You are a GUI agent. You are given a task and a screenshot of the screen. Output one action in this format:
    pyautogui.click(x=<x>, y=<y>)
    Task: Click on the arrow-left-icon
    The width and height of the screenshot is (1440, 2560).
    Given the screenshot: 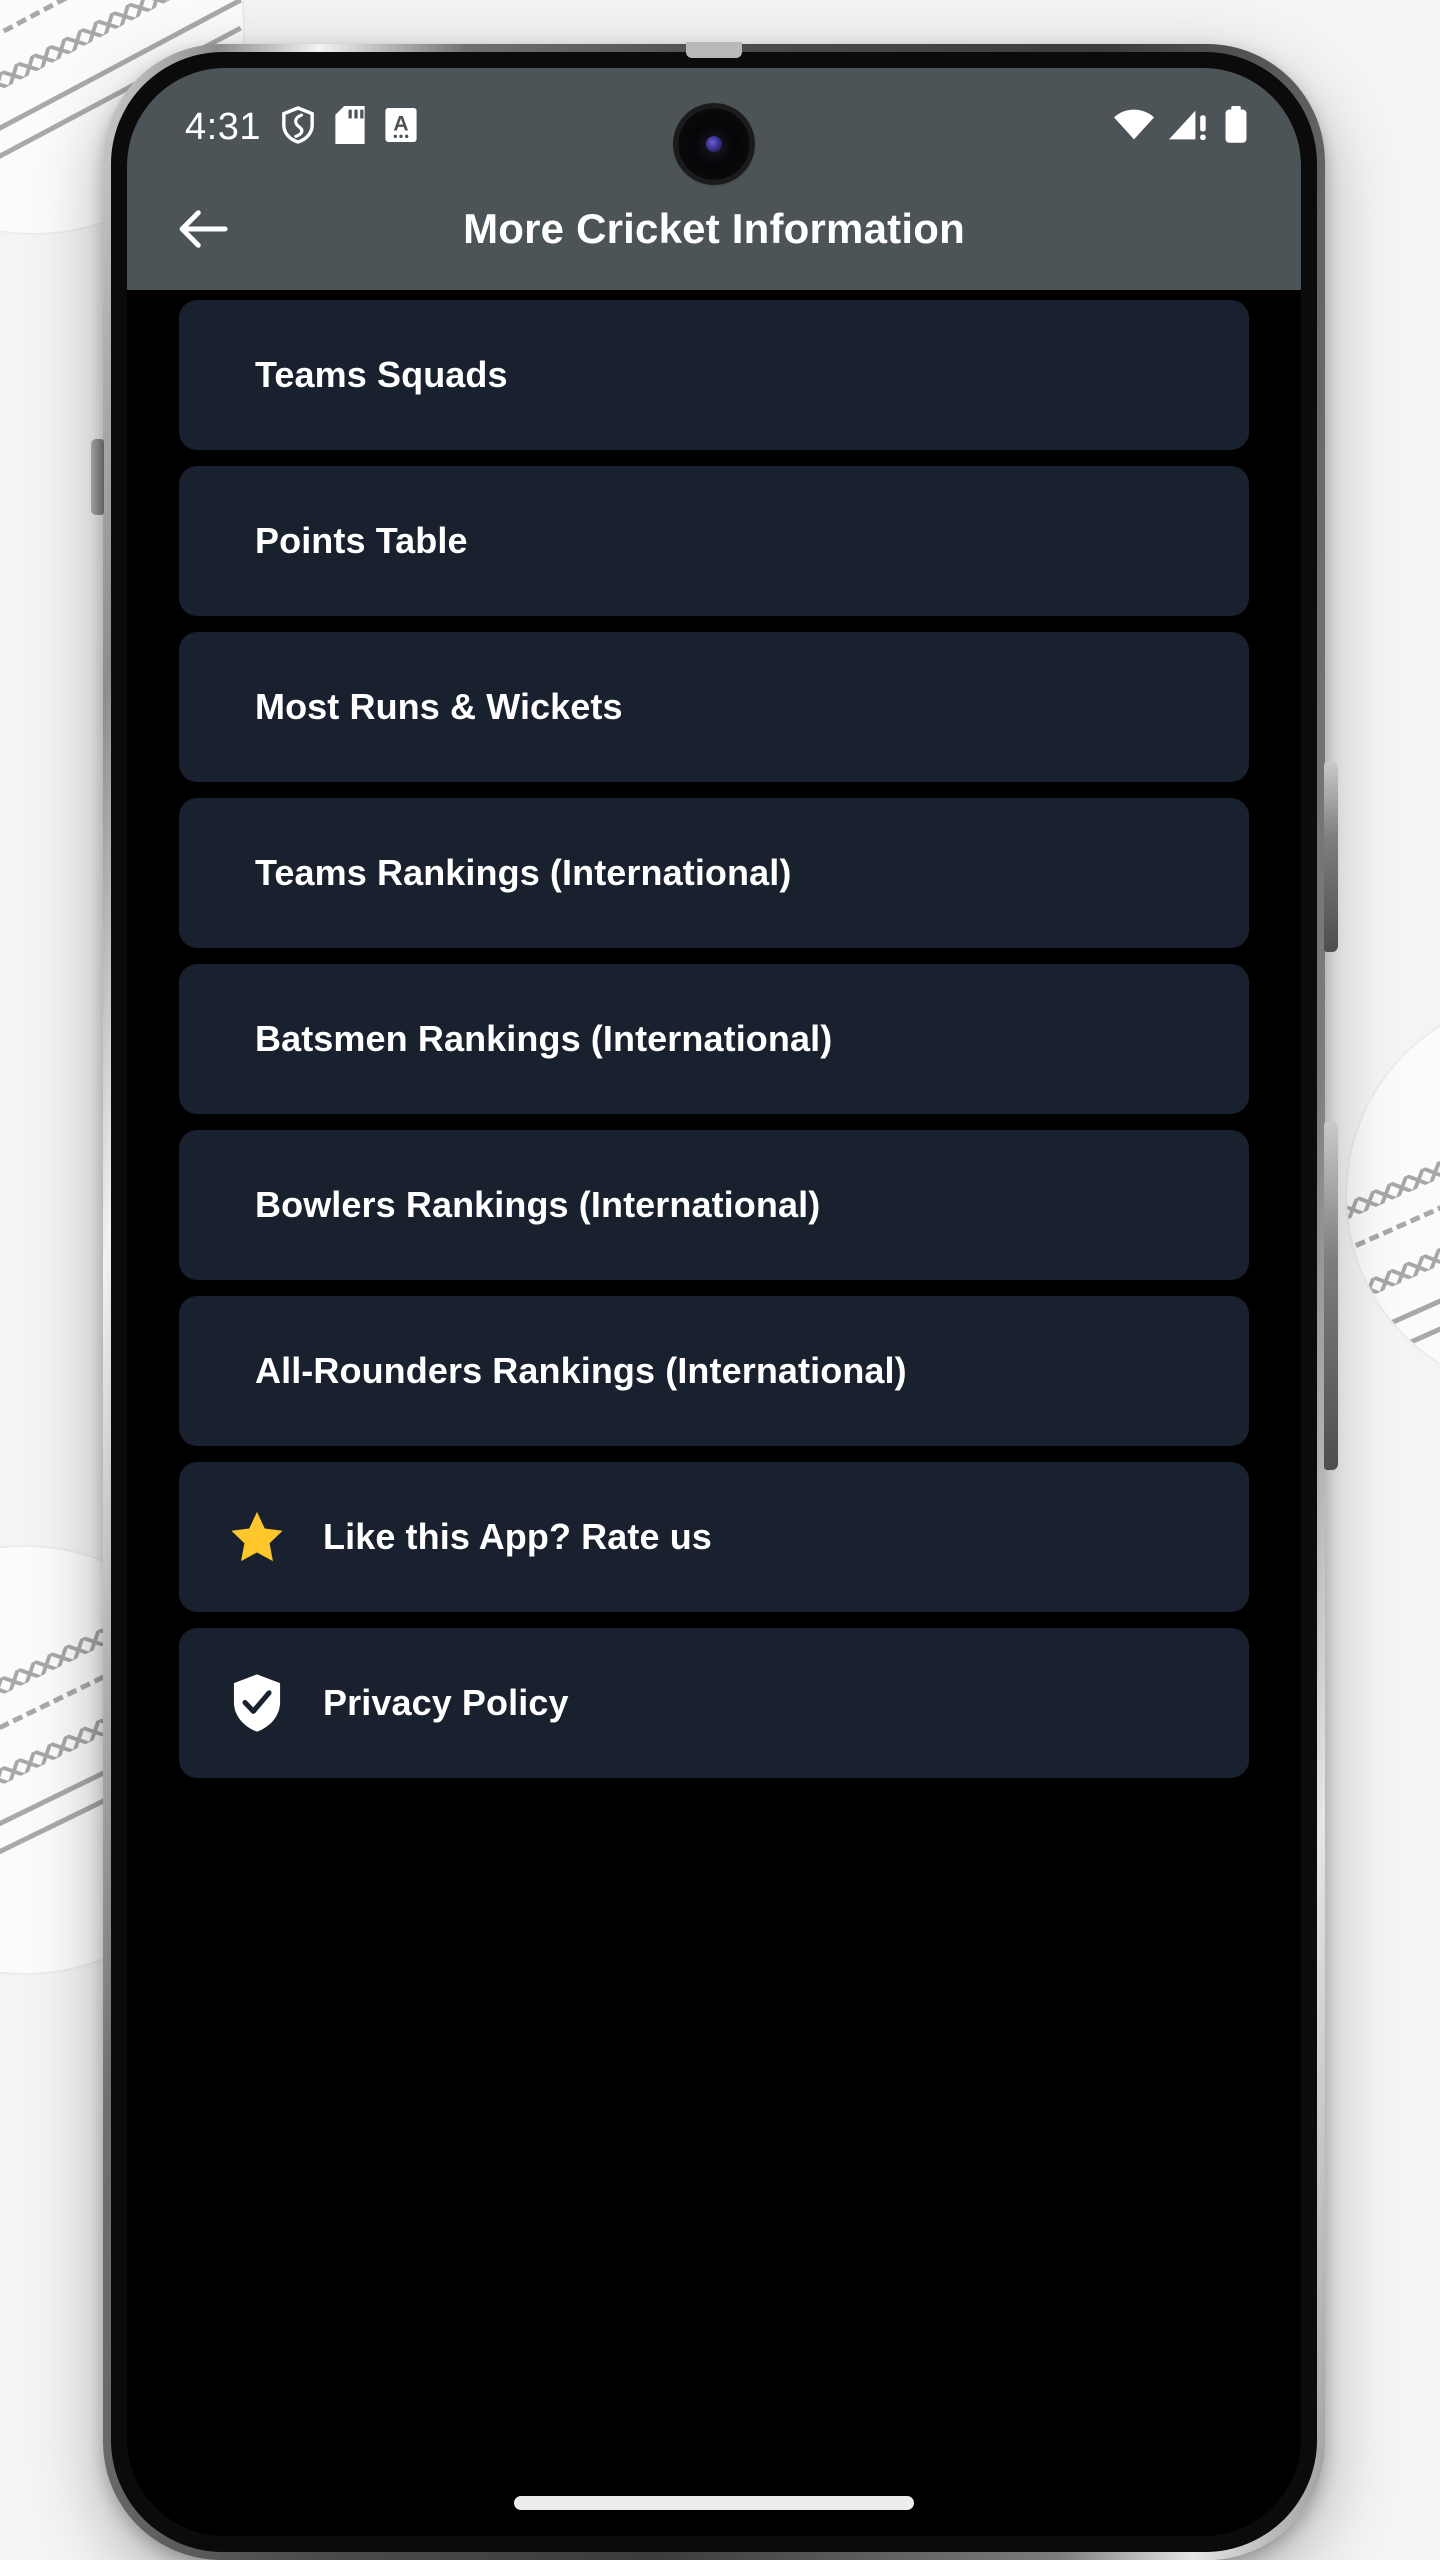 What is the action you would take?
    pyautogui.click(x=203, y=229)
    